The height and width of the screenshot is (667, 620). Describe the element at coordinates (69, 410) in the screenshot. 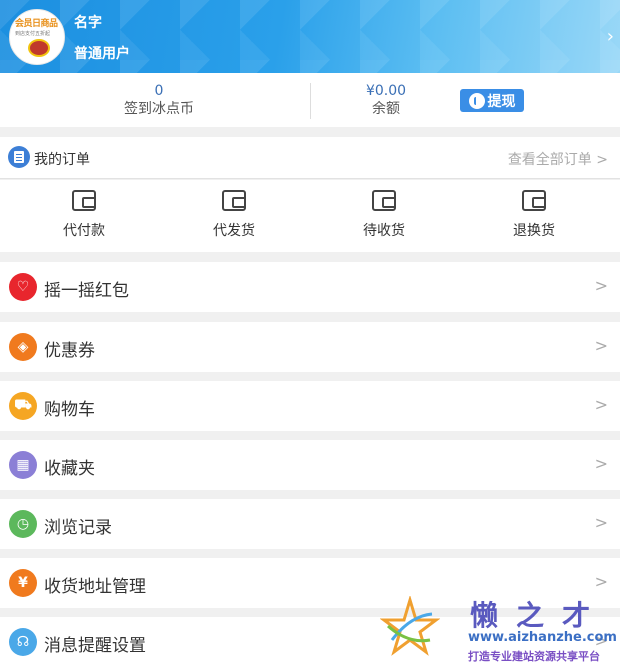

I see `menu-label: 购物车` at that location.